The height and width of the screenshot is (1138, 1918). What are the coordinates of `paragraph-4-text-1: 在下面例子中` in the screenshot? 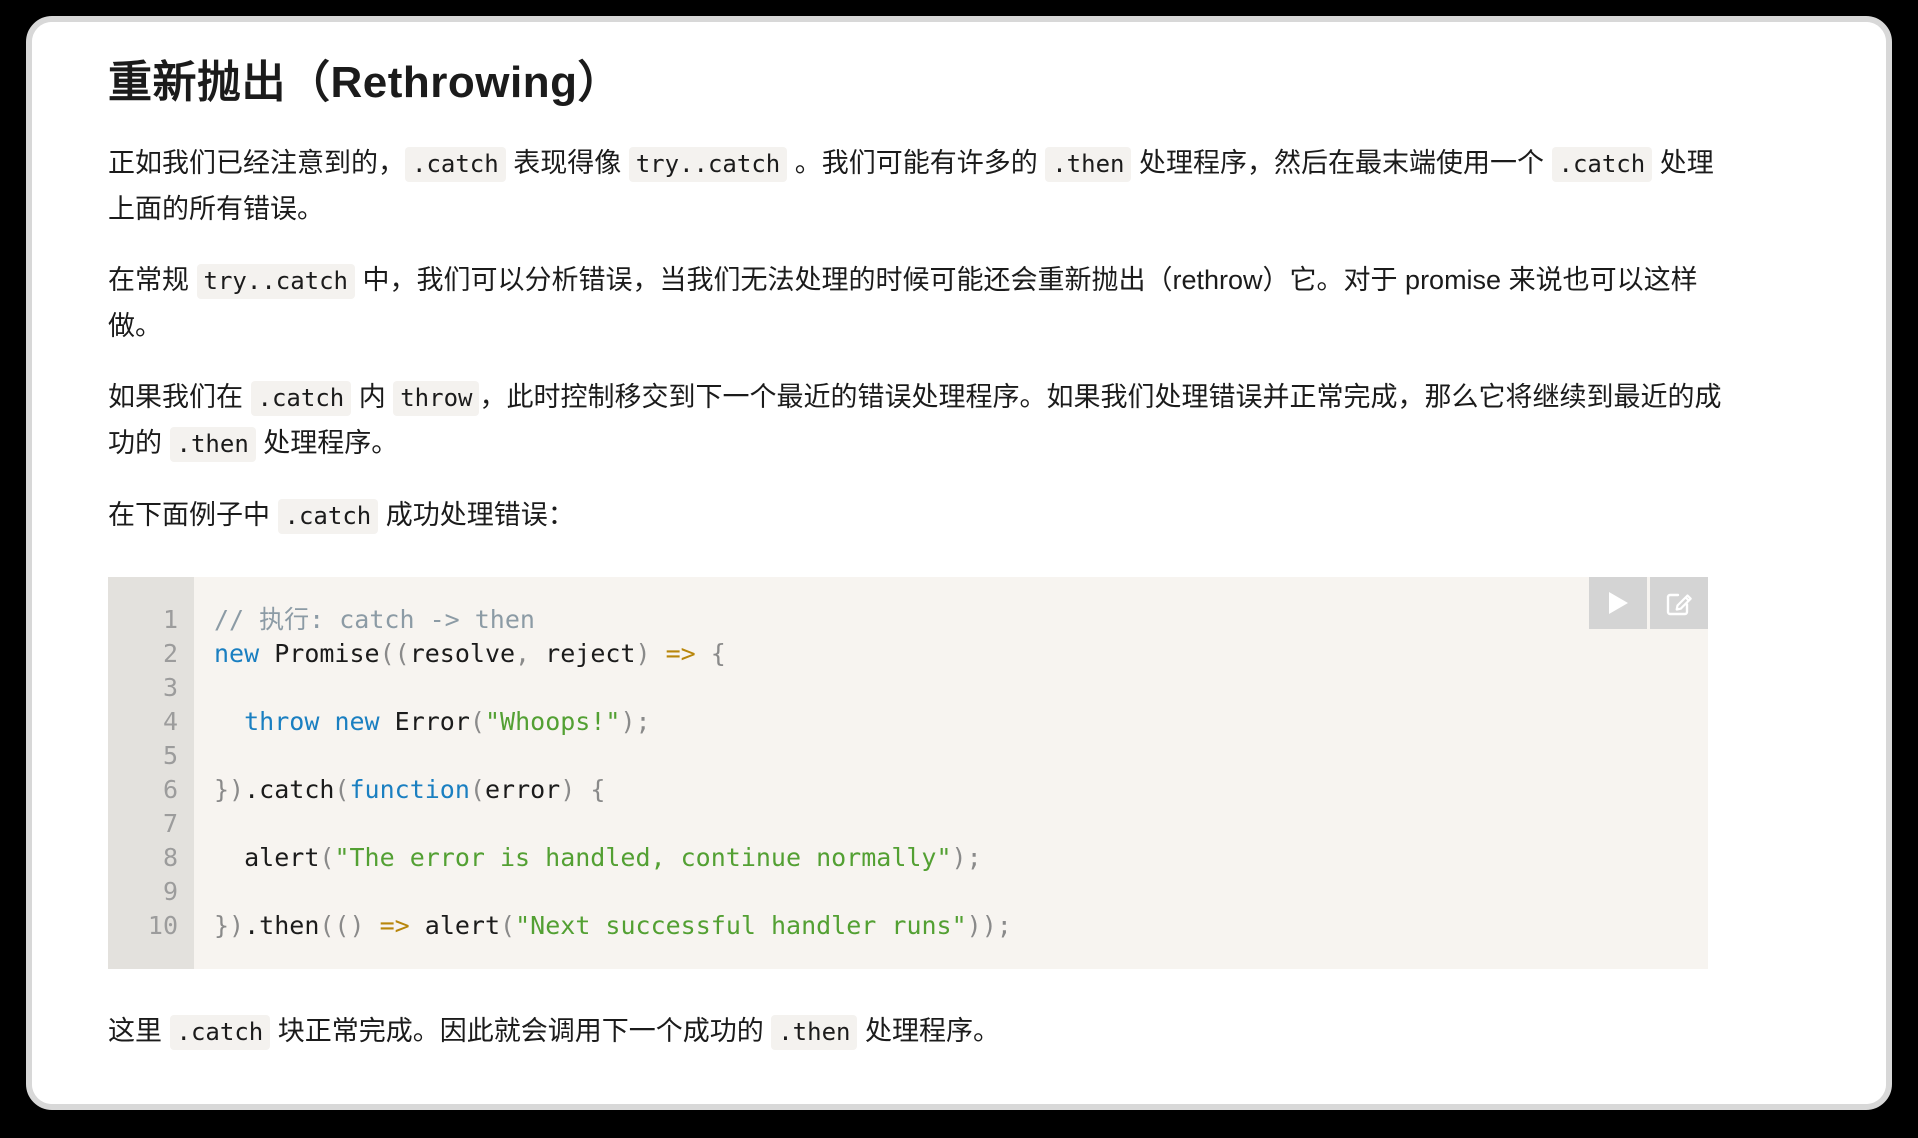 It's located at (193, 515).